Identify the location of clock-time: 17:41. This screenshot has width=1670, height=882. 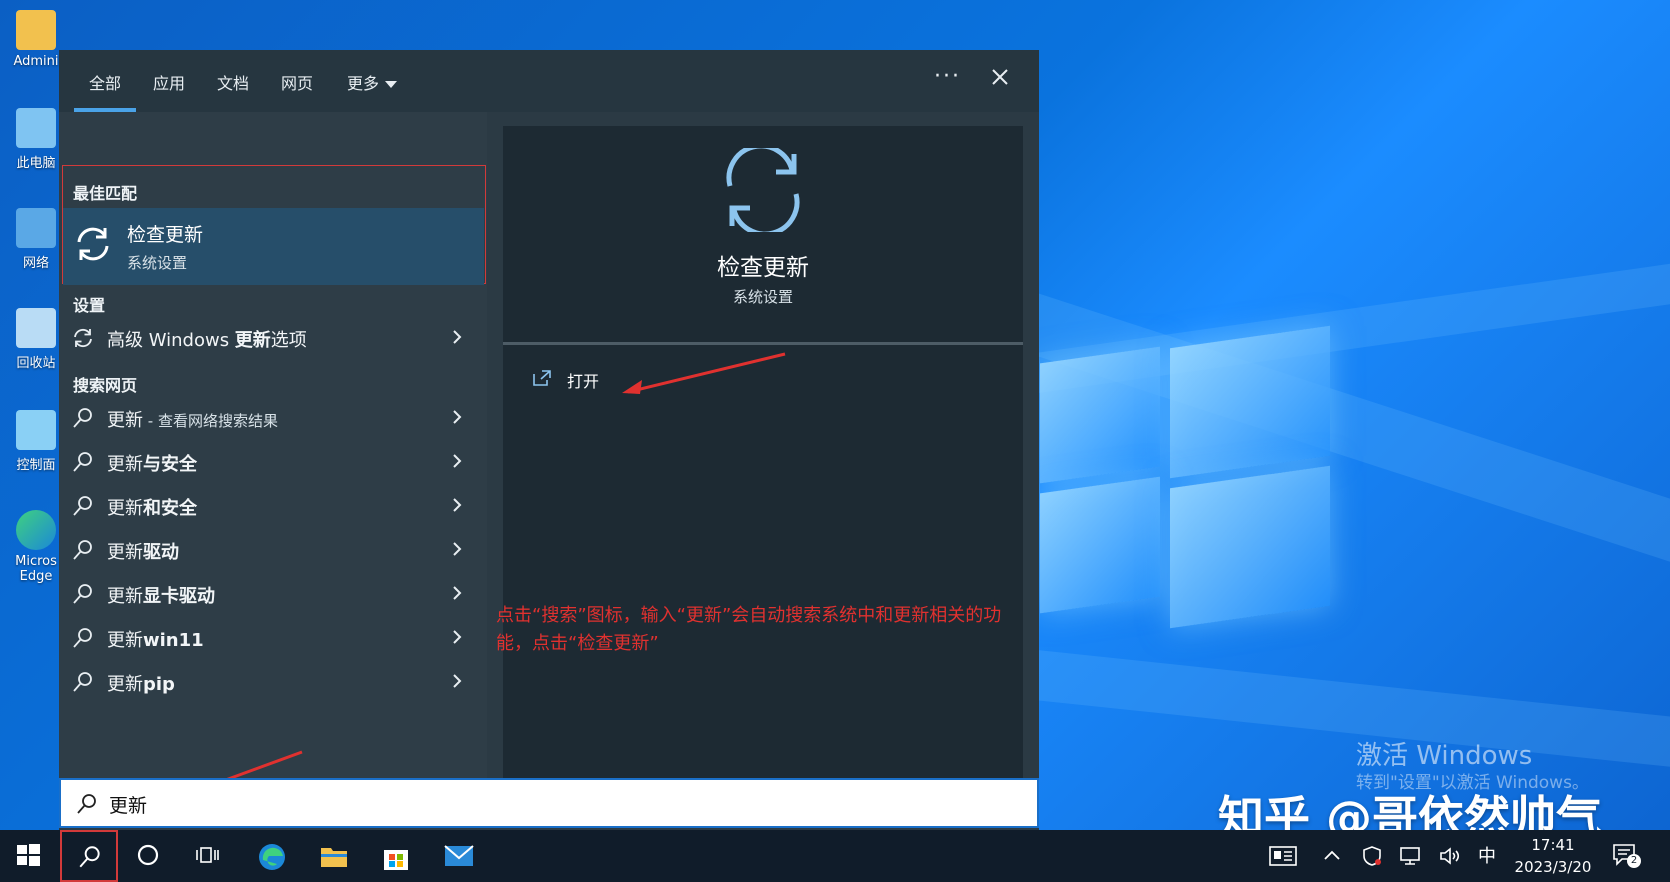
(1553, 845).